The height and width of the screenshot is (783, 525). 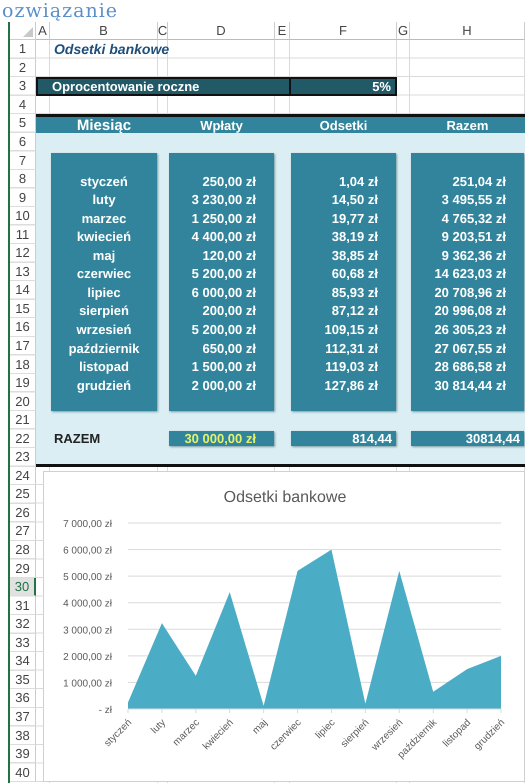 I want to click on amount-text: 120,00 zł, so click(x=229, y=255).